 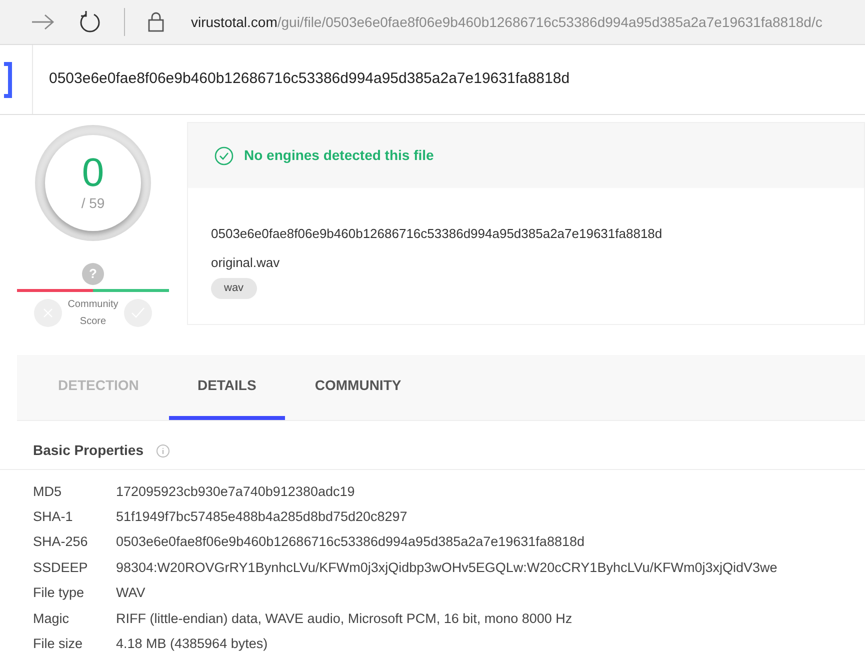 What do you see at coordinates (436, 234) in the screenshot?
I see `file-hash: 0503e6e0fae8f06e9b460b12686716c53386d994a95d385a2a7e19631fa8818d` at bounding box center [436, 234].